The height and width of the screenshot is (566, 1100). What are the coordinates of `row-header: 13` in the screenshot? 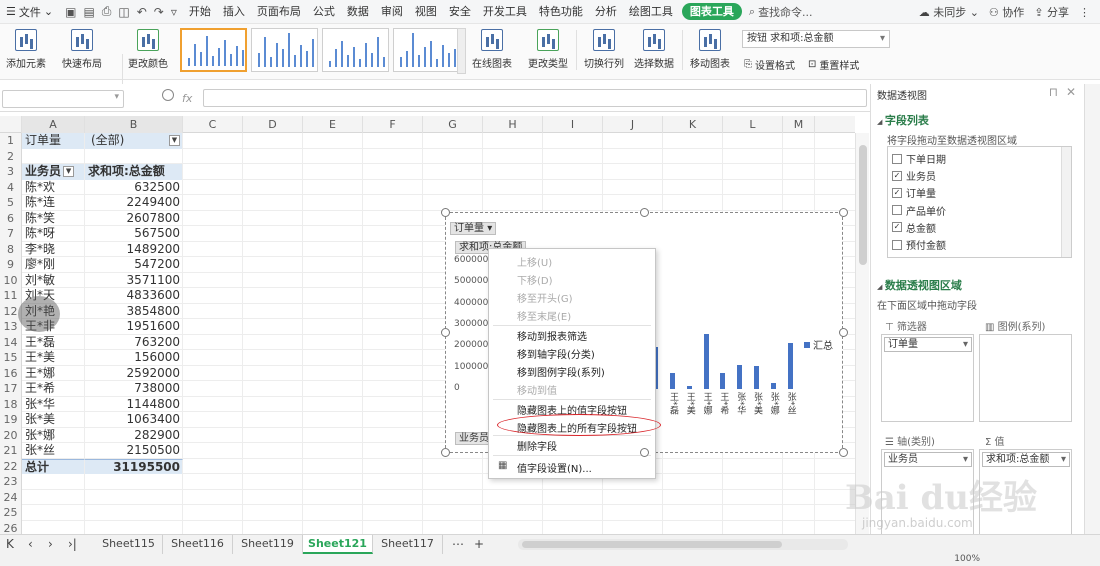 It's located at (11, 327).